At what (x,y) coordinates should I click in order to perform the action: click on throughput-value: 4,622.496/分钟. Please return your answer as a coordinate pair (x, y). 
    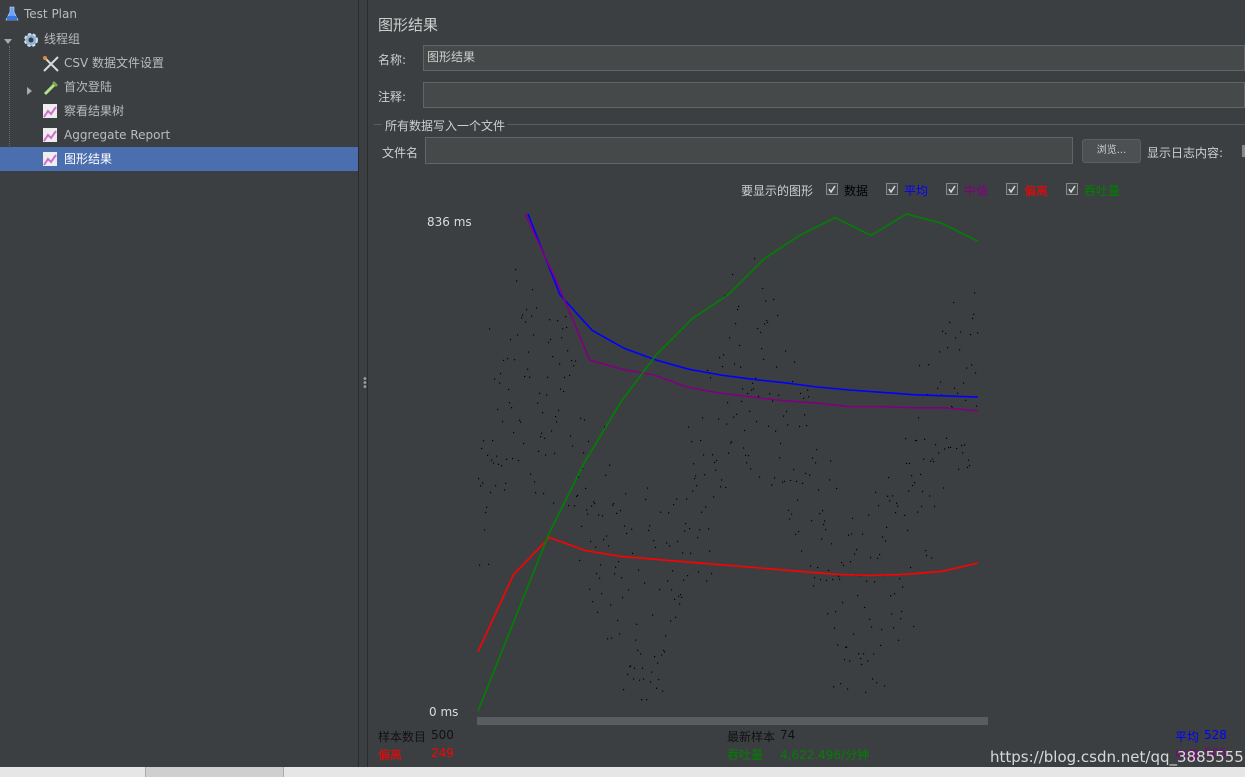
    Looking at the image, I should click on (825, 755).